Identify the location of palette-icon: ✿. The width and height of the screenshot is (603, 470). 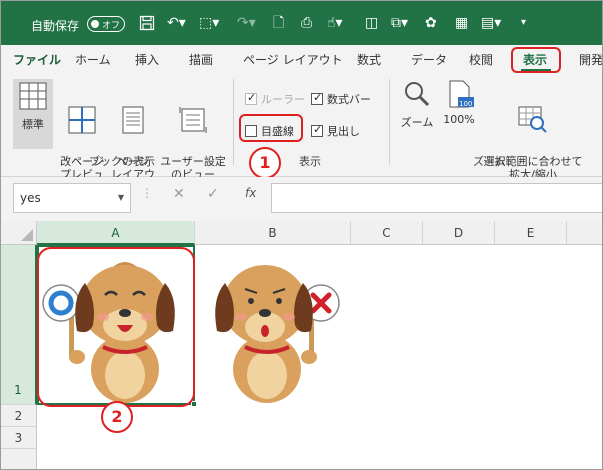
(431, 23).